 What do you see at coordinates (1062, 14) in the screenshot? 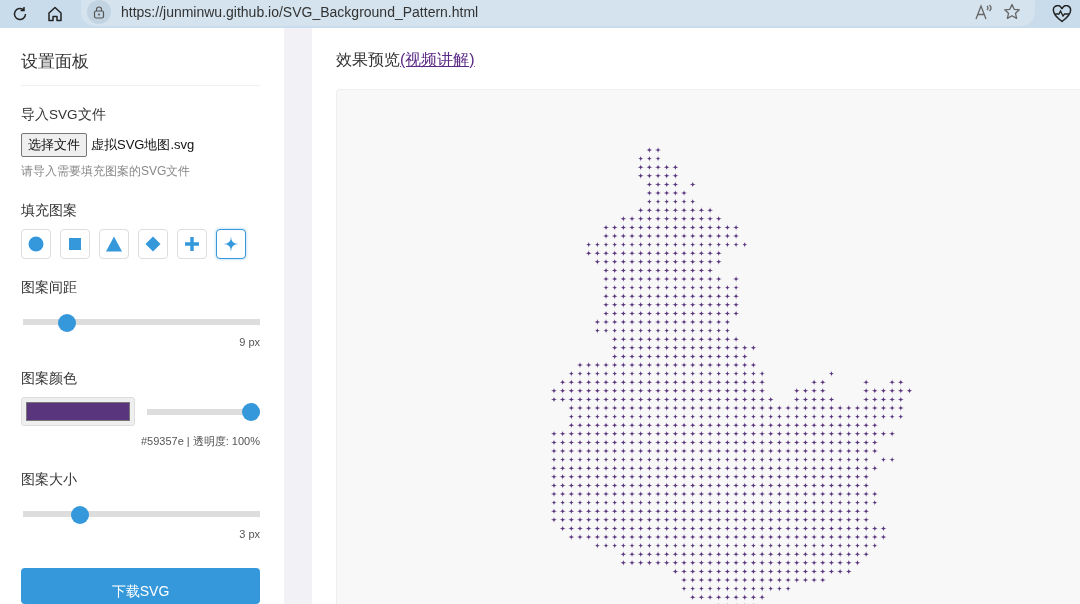
I see `heart-pulse-icon` at bounding box center [1062, 14].